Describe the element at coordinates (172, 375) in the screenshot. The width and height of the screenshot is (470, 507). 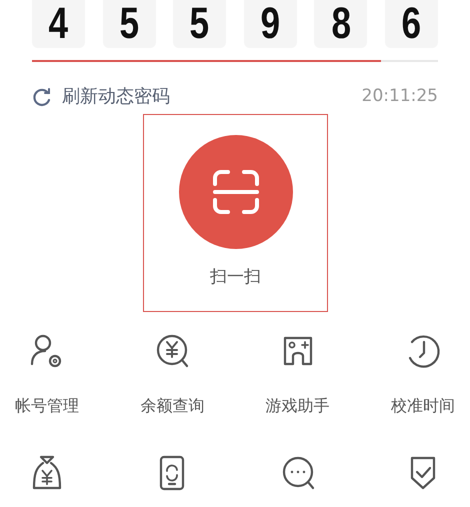
I see `tool-button: 余额查询` at that location.